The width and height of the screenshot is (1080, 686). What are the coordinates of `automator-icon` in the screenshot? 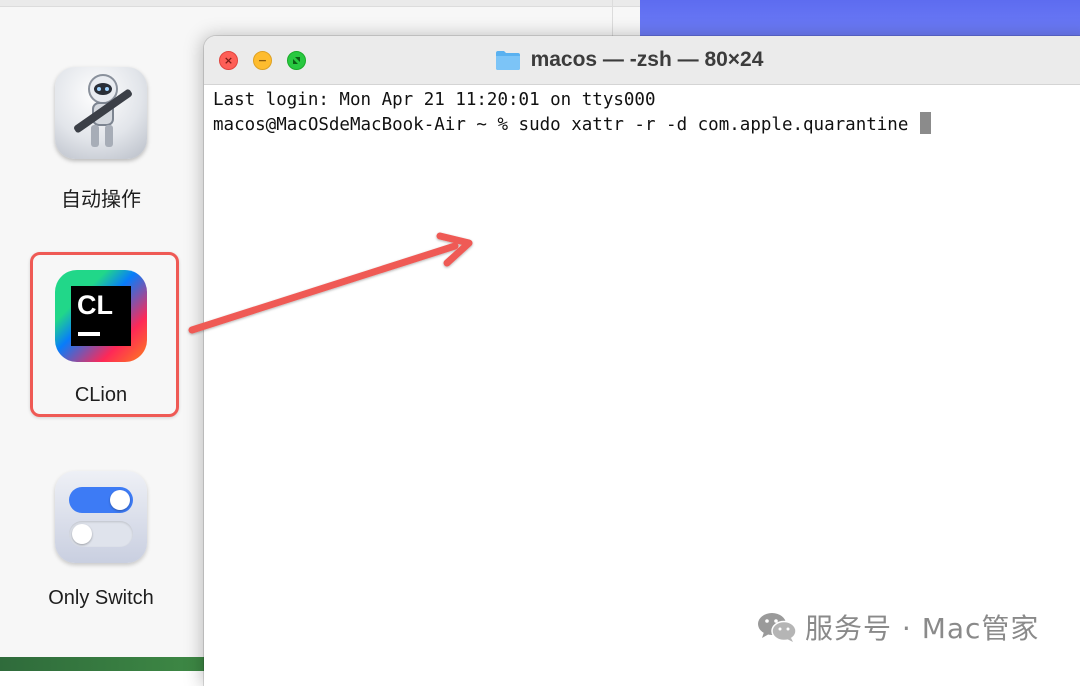 It's located at (101, 113).